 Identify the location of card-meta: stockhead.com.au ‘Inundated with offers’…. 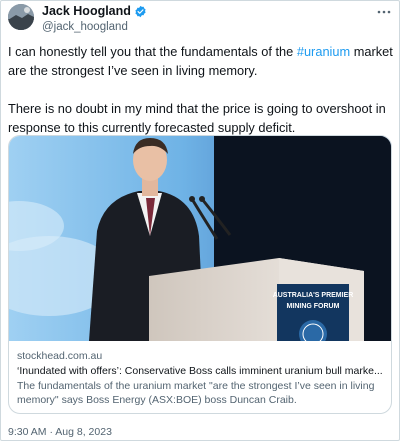
(202, 378).